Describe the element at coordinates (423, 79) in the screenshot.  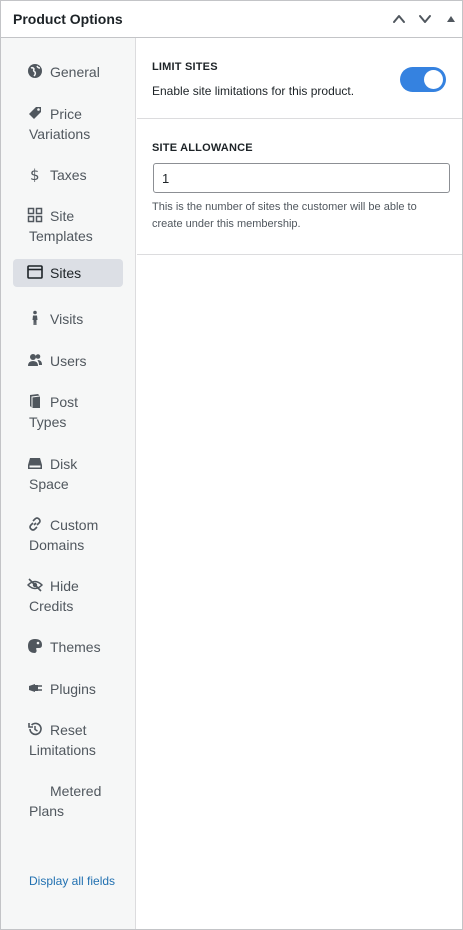
I see `limit-sites-toggle` at that location.